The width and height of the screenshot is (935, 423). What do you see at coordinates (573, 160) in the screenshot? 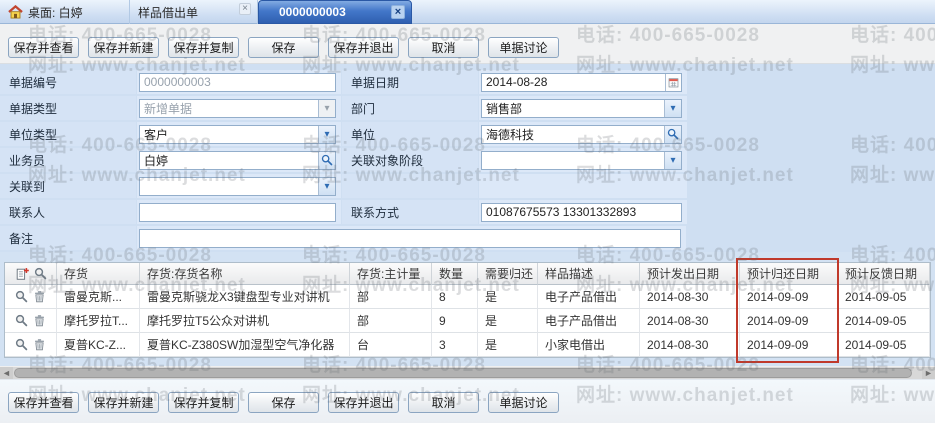
I see `related-stage-input` at bounding box center [573, 160].